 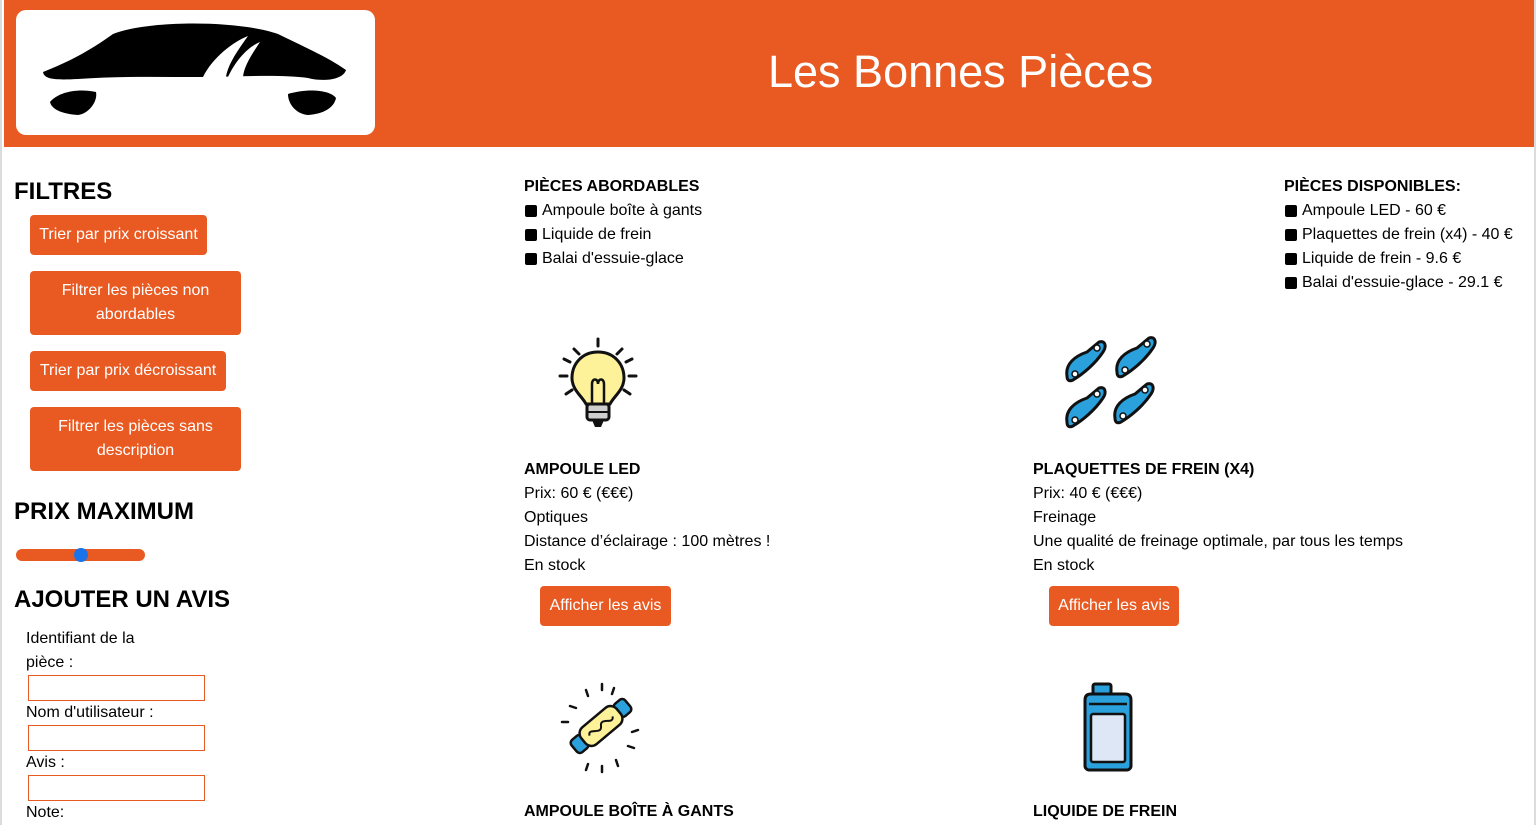 What do you see at coordinates (1398, 283) in the screenshot?
I see `list-item: Balai d'essuie-glace - 29.1 €` at bounding box center [1398, 283].